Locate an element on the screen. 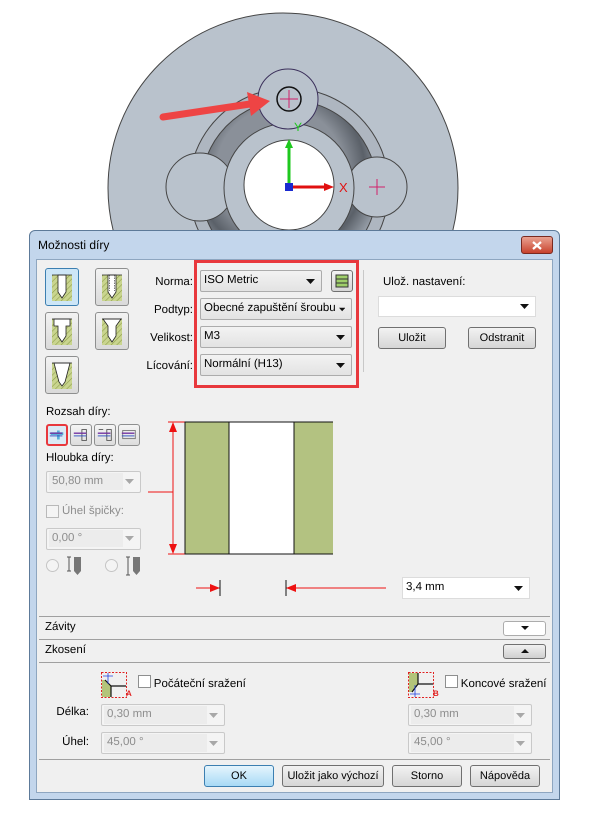  close-icon is located at coordinates (537, 245).